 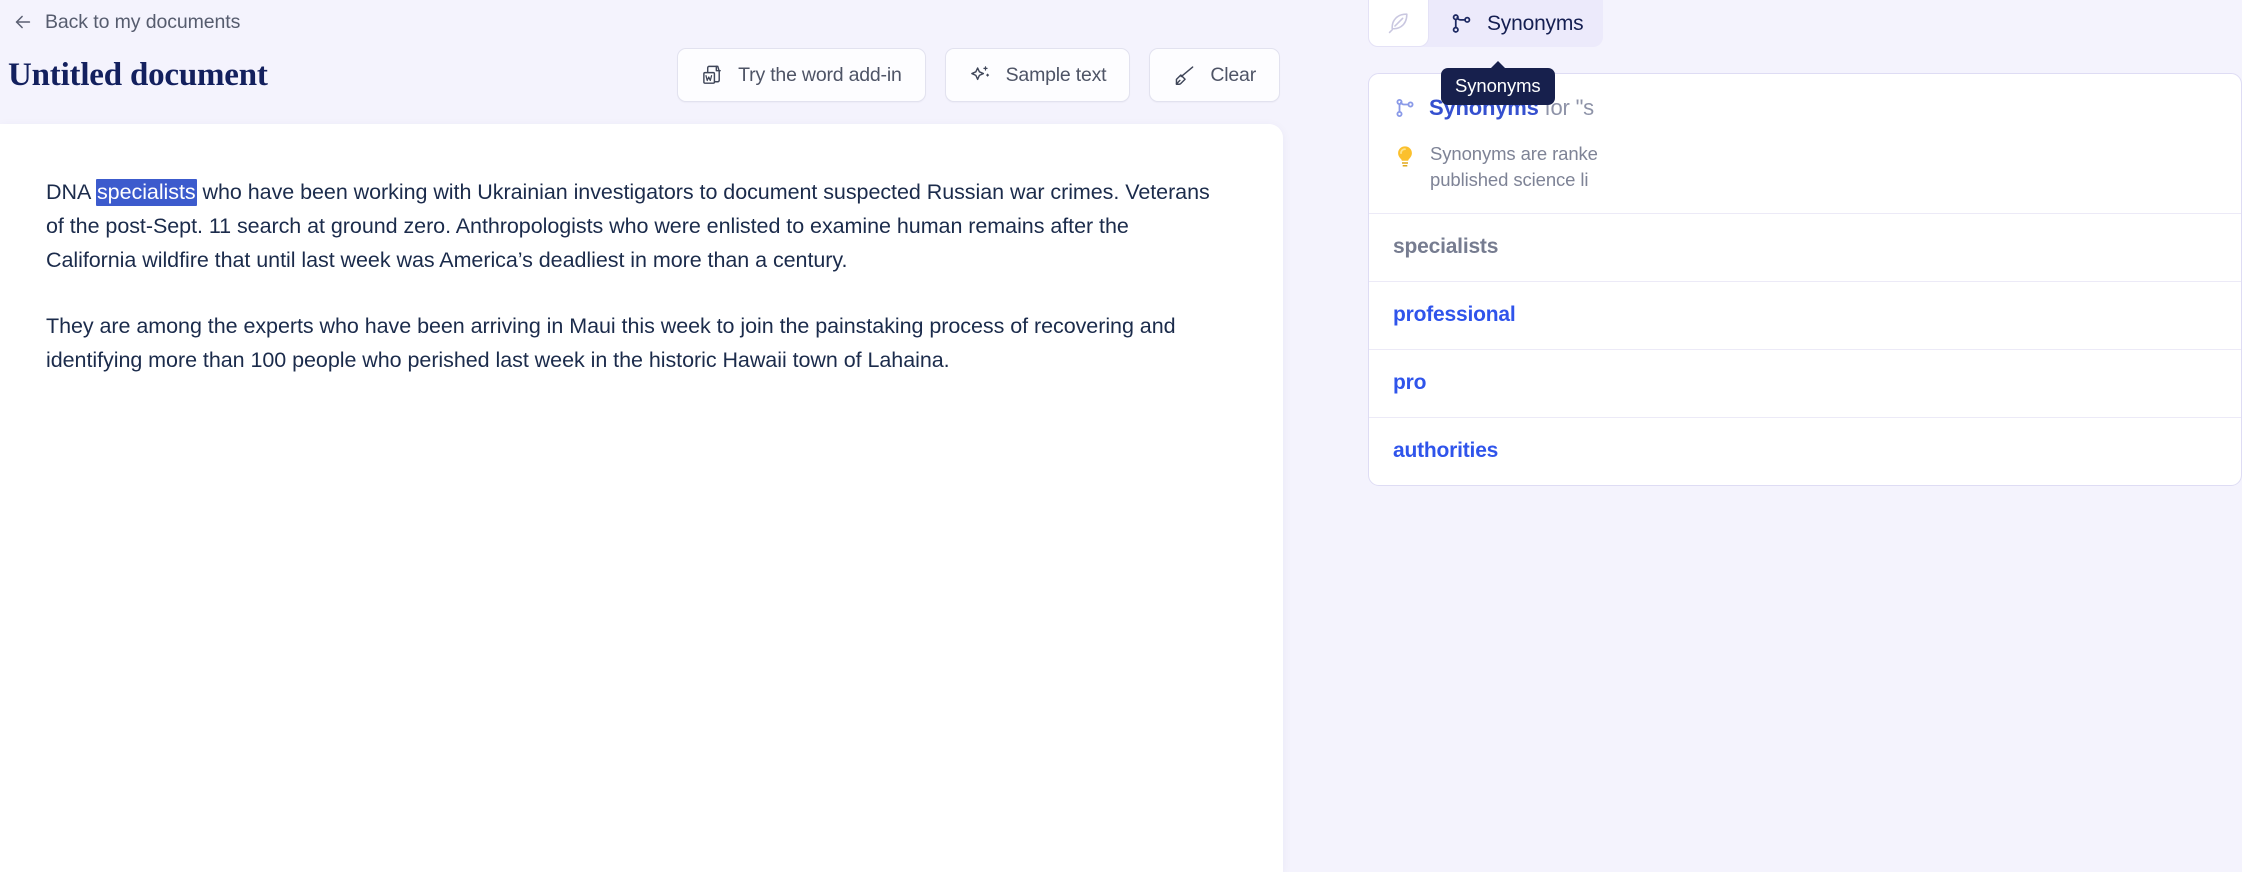 What do you see at coordinates (71, 192) in the screenshot?
I see `paragraph-1-before-selection: DNA` at bounding box center [71, 192].